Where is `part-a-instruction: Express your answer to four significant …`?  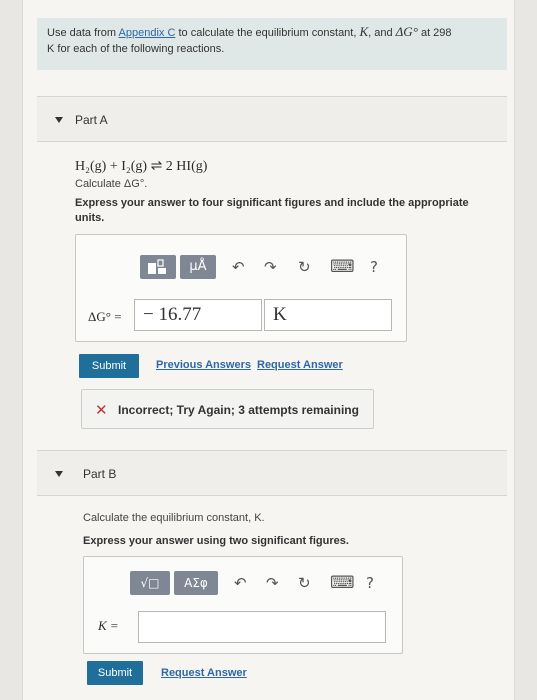 part-a-instruction: Express your answer to four significant … is located at coordinates (272, 210).